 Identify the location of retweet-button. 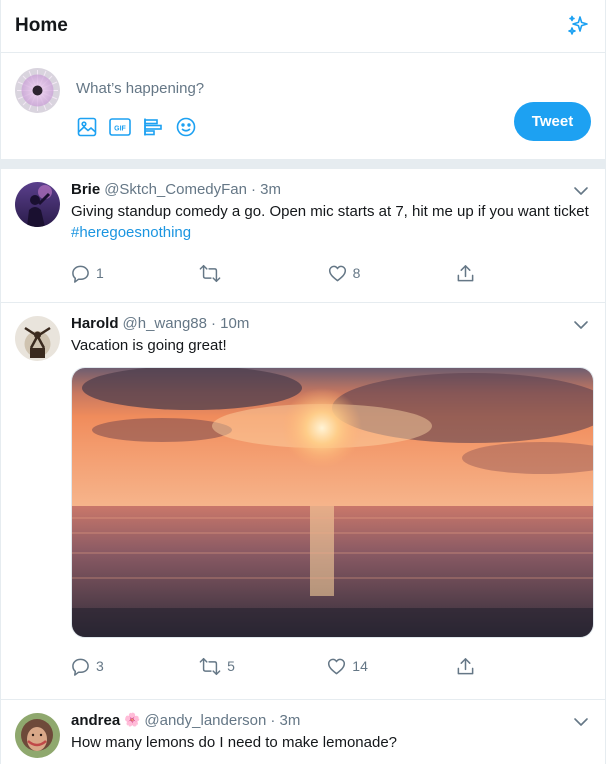
(219, 273).